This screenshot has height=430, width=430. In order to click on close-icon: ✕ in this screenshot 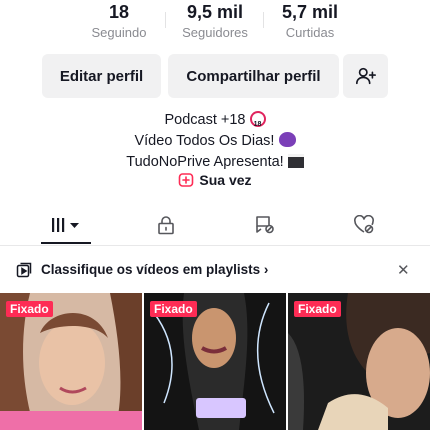, I will do `click(403, 270)`.